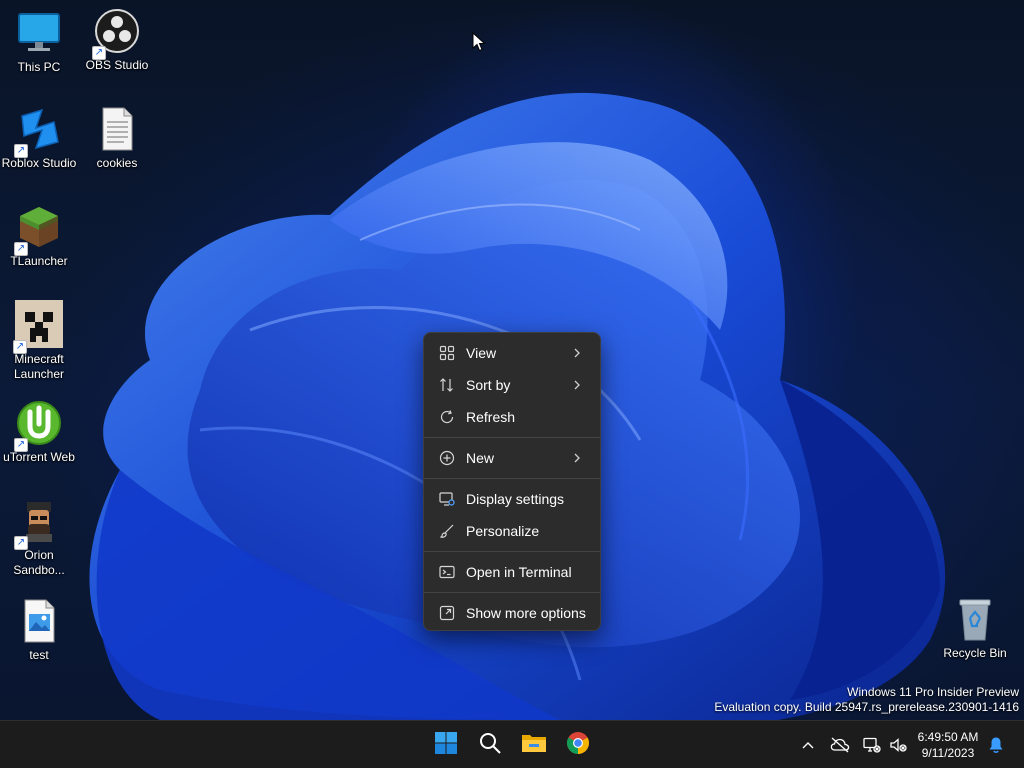  Describe the element at coordinates (38, 327) in the screenshot. I see `creeper-icon: ↗` at that location.